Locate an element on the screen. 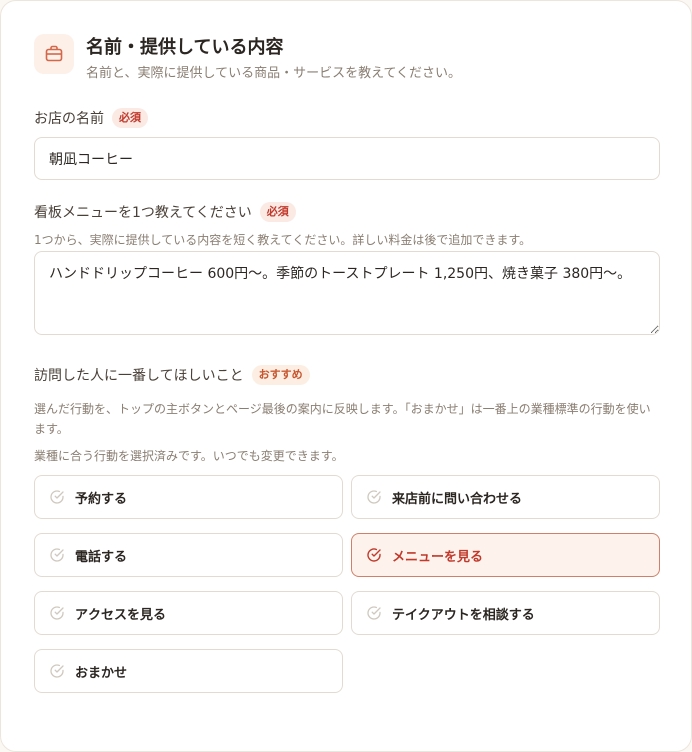 This screenshot has height=752, width=692. section-title: 名前・提供している内容 is located at coordinates (185, 47).